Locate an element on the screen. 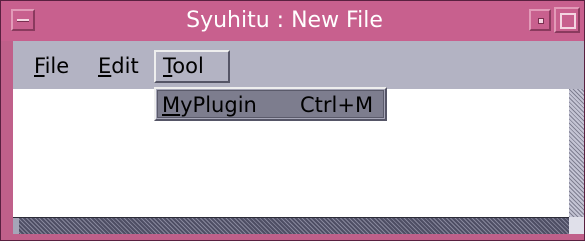  menu-edit-label: dit is located at coordinates (125, 66).